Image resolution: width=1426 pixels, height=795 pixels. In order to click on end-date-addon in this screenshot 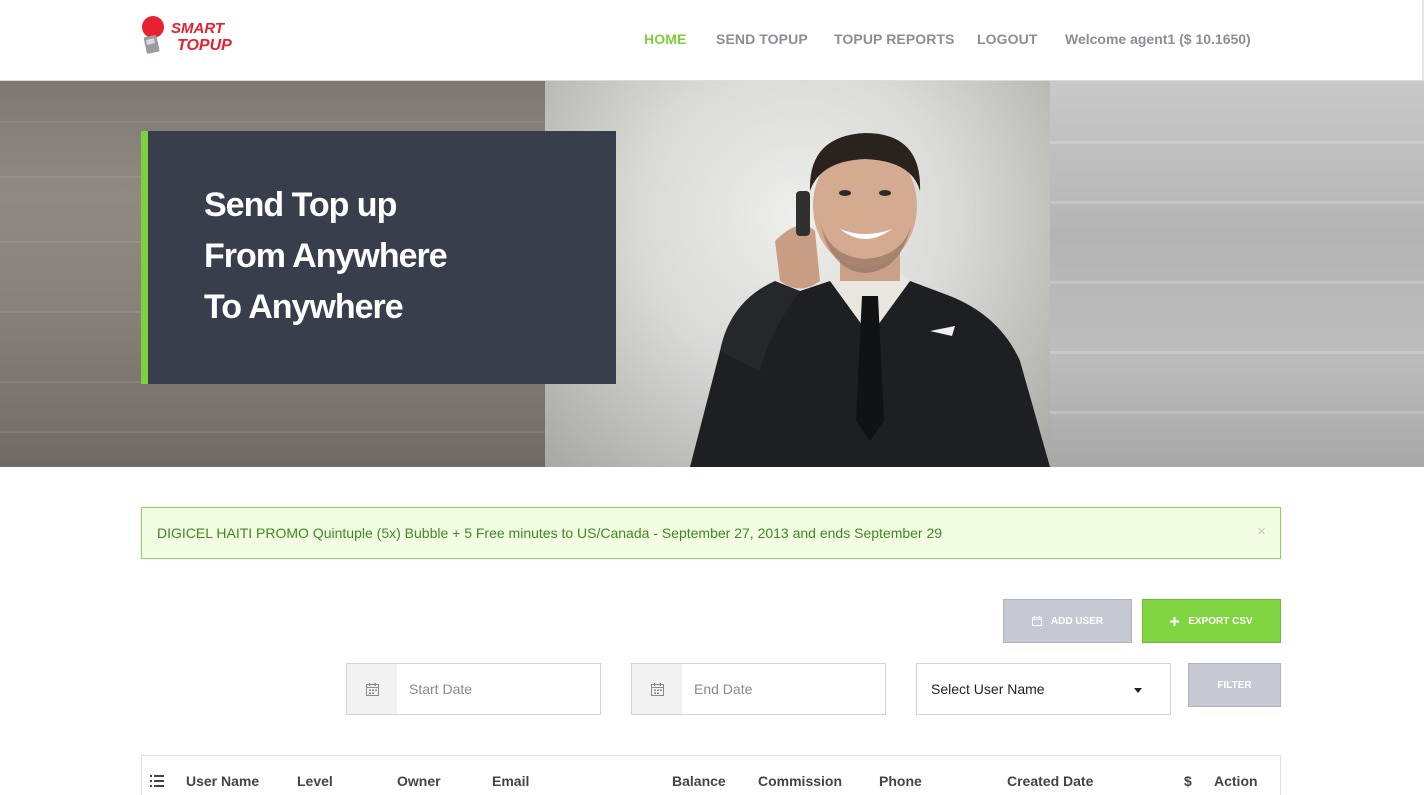, I will do `click(657, 689)`.